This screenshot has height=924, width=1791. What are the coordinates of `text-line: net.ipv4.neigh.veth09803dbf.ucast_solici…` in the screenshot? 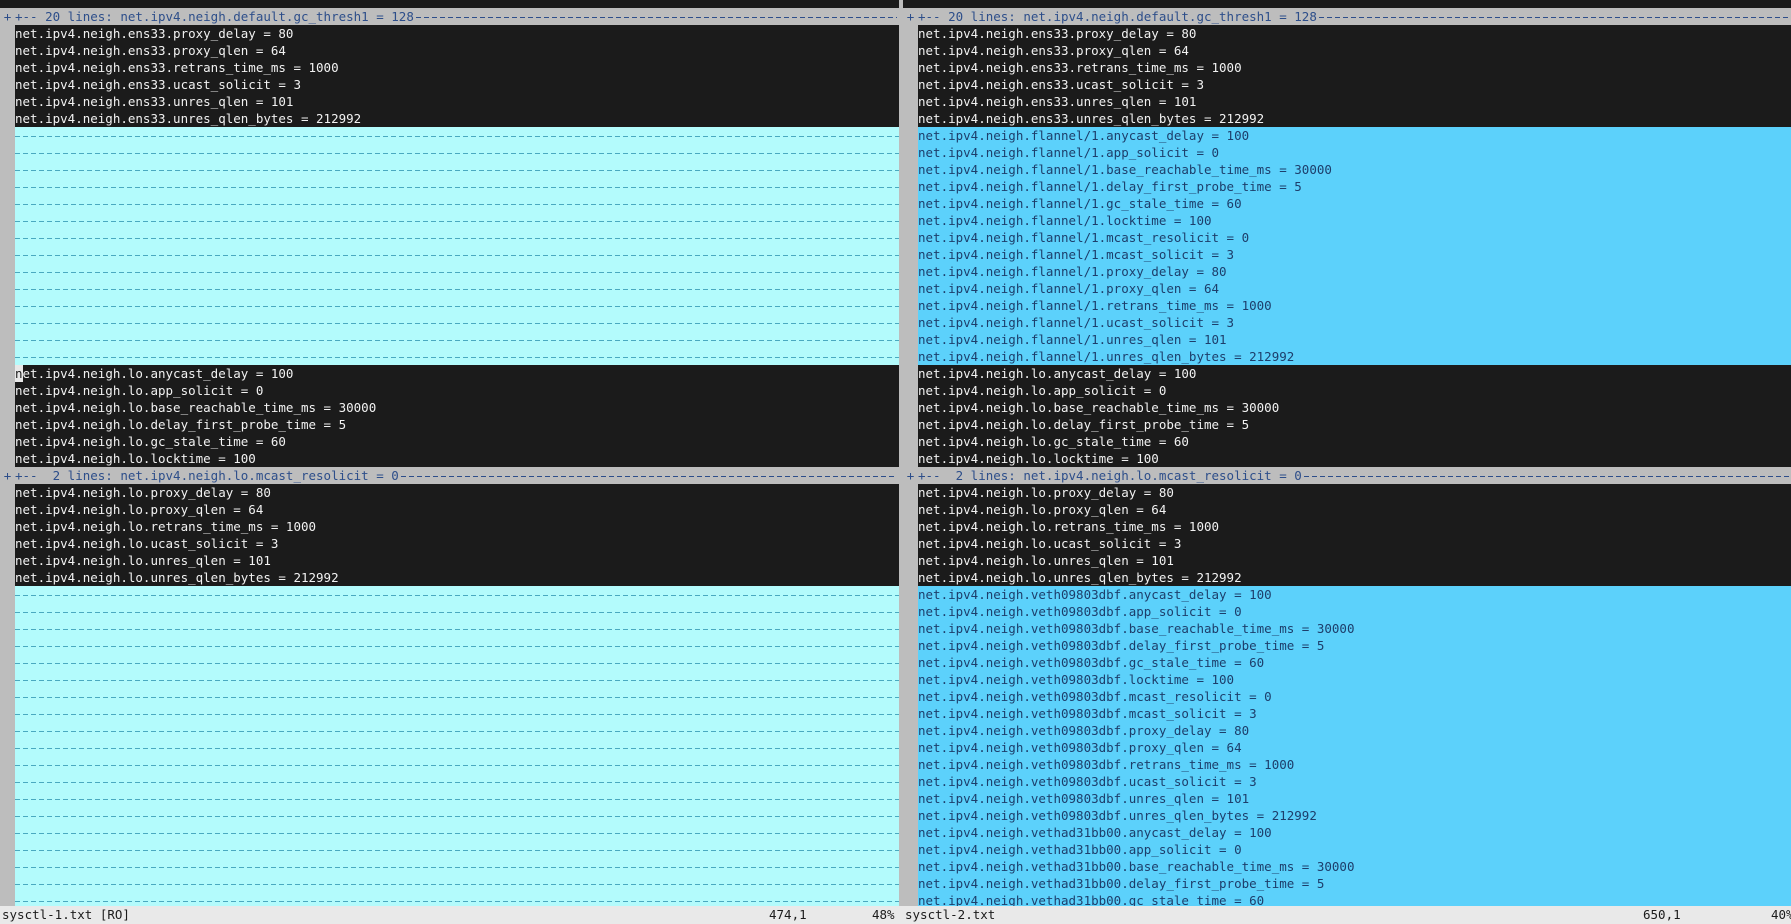 It's located at (1347, 781).